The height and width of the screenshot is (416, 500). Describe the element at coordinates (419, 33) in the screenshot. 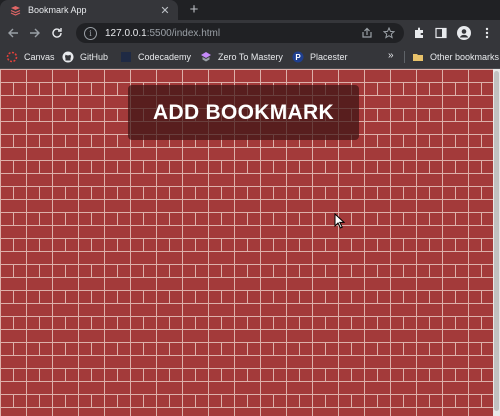

I see `extensions-icon` at that location.